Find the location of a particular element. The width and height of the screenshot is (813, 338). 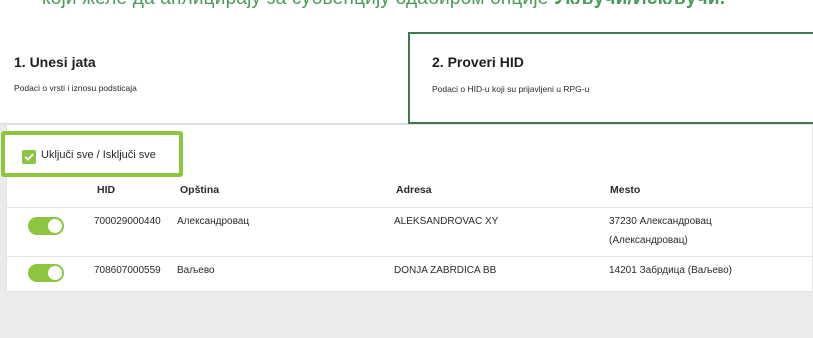

row-divider is located at coordinates (410, 256).